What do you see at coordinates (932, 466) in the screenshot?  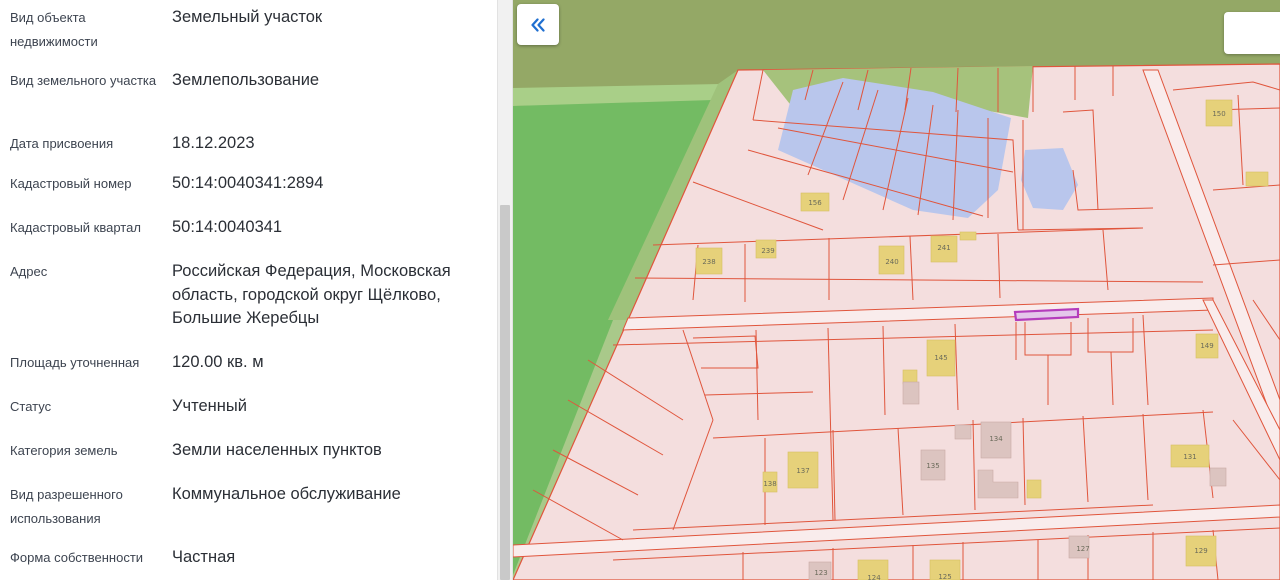 I see `parcel-label: 135` at bounding box center [932, 466].